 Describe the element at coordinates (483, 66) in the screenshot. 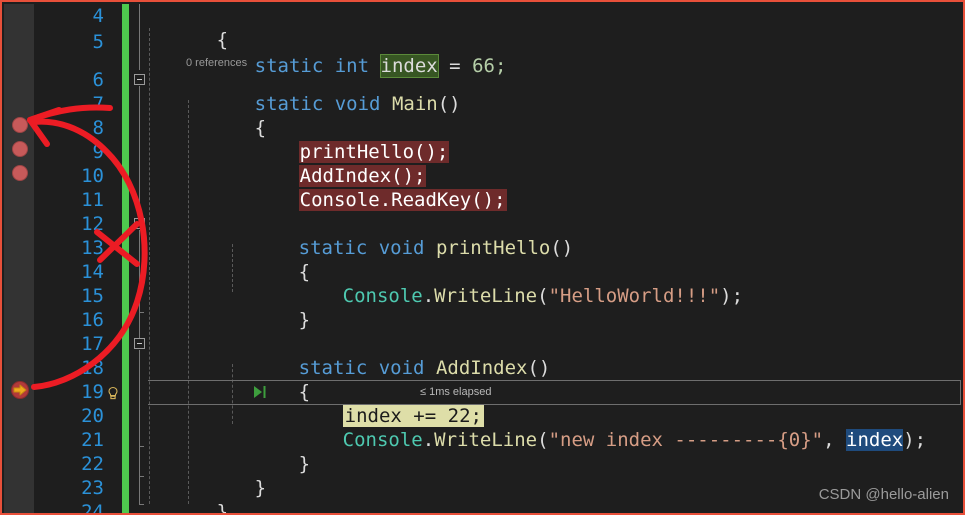

I see `token-number-66: 66` at that location.